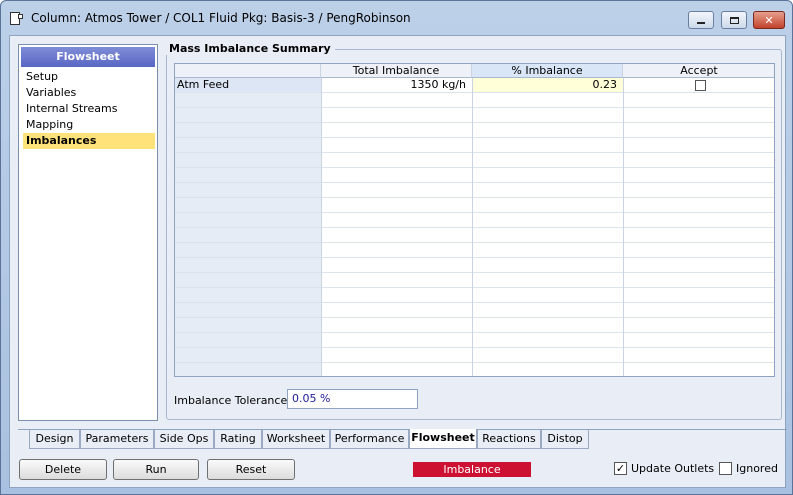  Describe the element at coordinates (89, 93) in the screenshot. I see `nav-item-variables: Variables` at that location.